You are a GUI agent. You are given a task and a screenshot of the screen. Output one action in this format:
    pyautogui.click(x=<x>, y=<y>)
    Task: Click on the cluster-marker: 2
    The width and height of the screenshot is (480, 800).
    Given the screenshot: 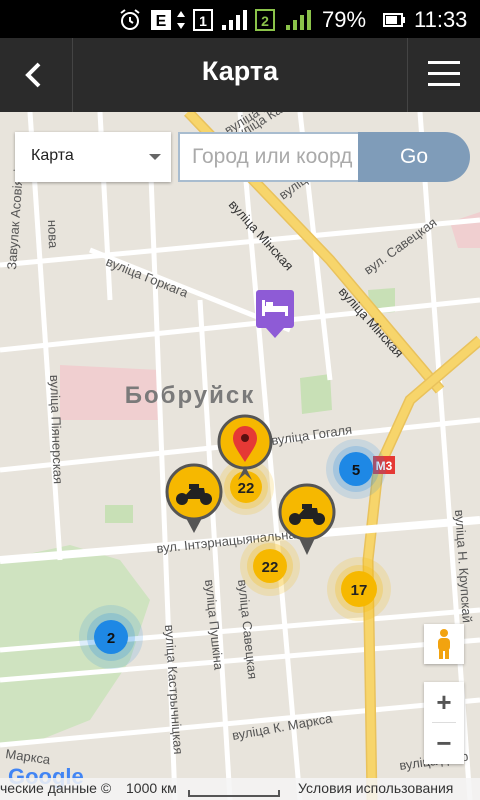 What is the action you would take?
    pyautogui.click(x=111, y=637)
    